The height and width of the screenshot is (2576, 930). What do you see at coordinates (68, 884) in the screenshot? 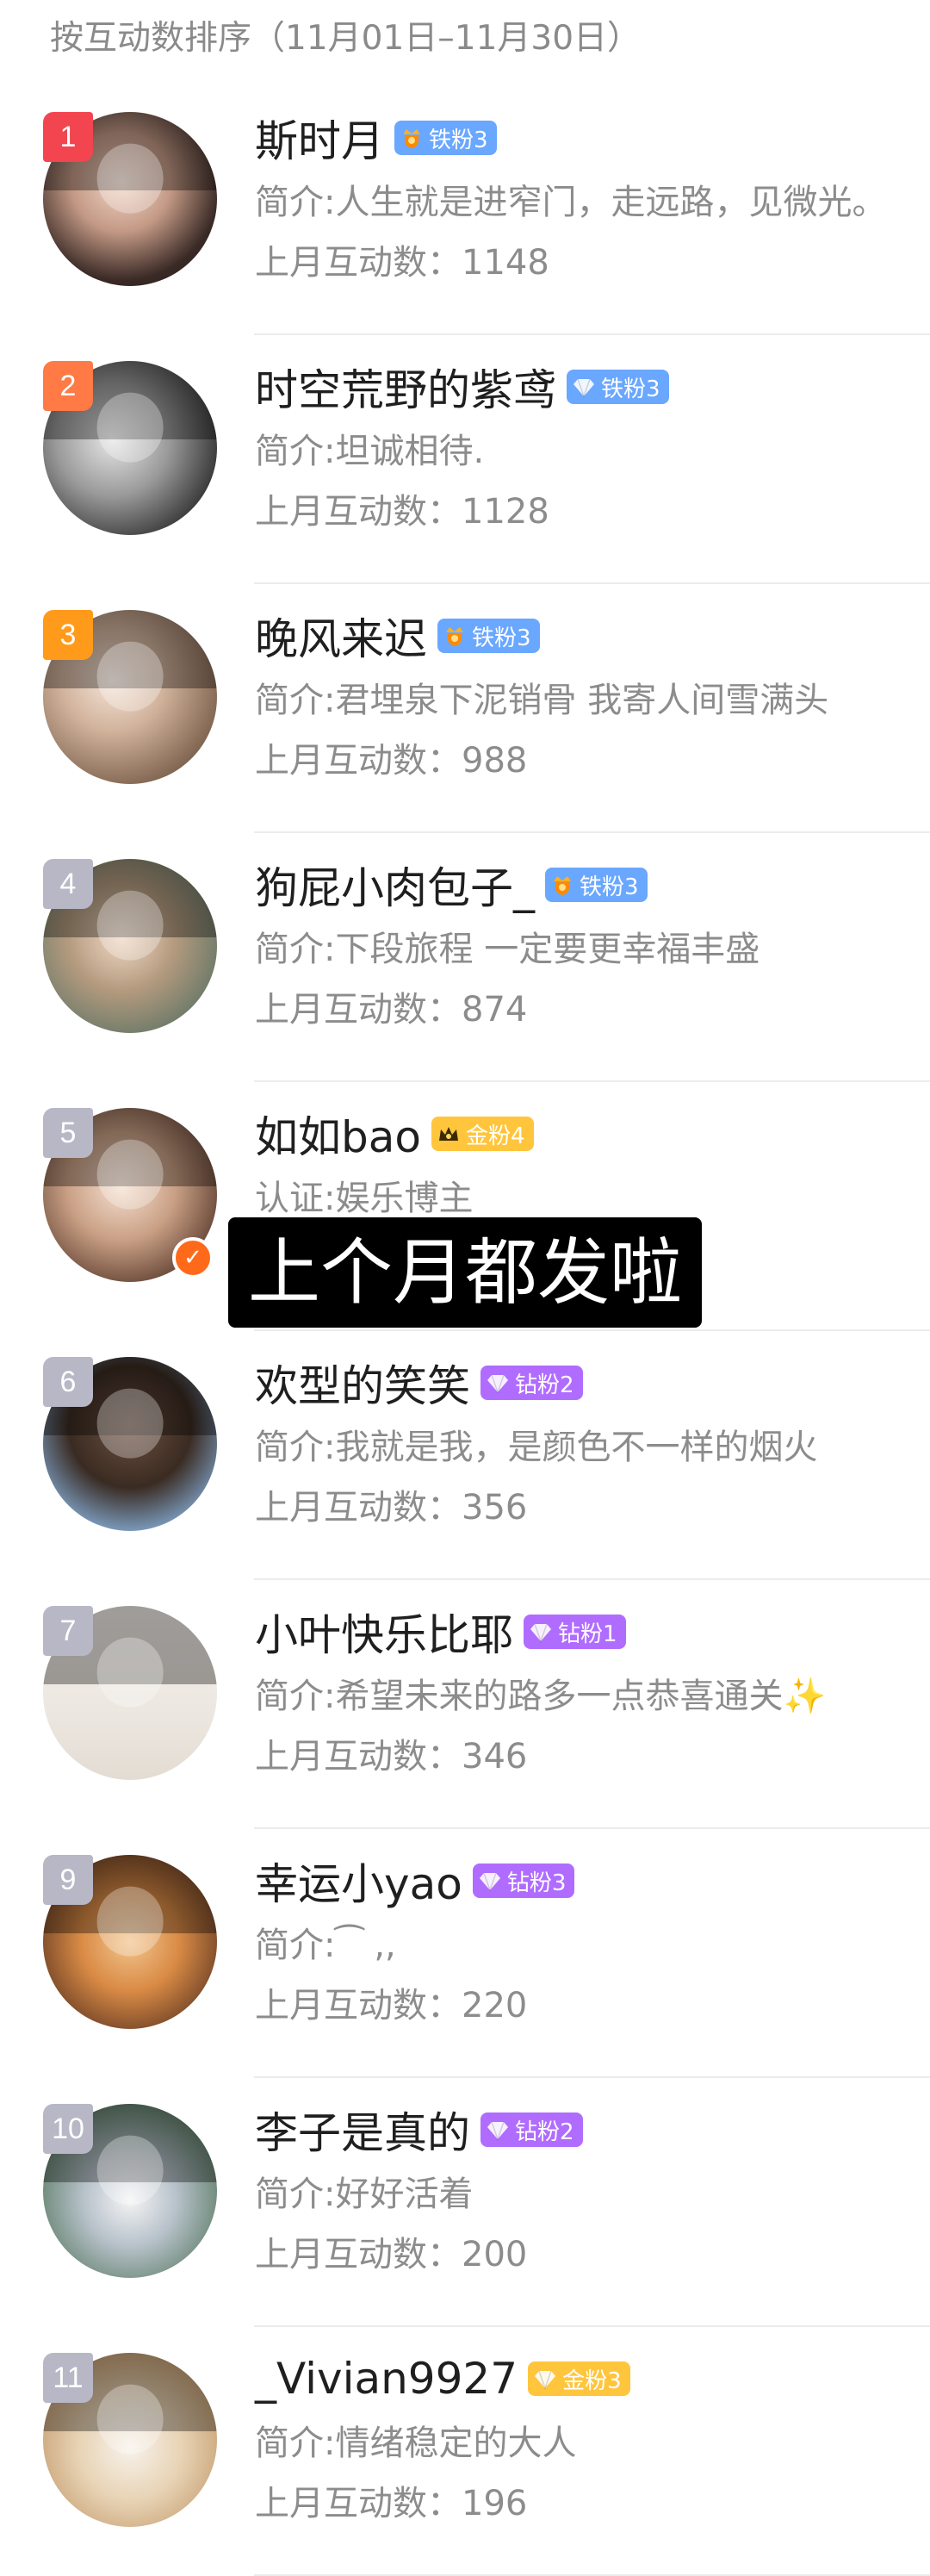
I see `rank-badge: 4` at bounding box center [68, 884].